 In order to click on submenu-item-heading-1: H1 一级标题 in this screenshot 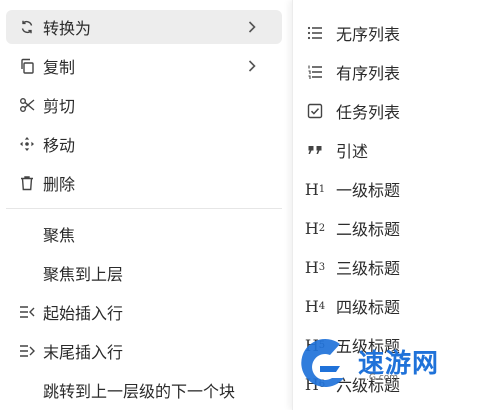, I will do `click(389, 189)`.